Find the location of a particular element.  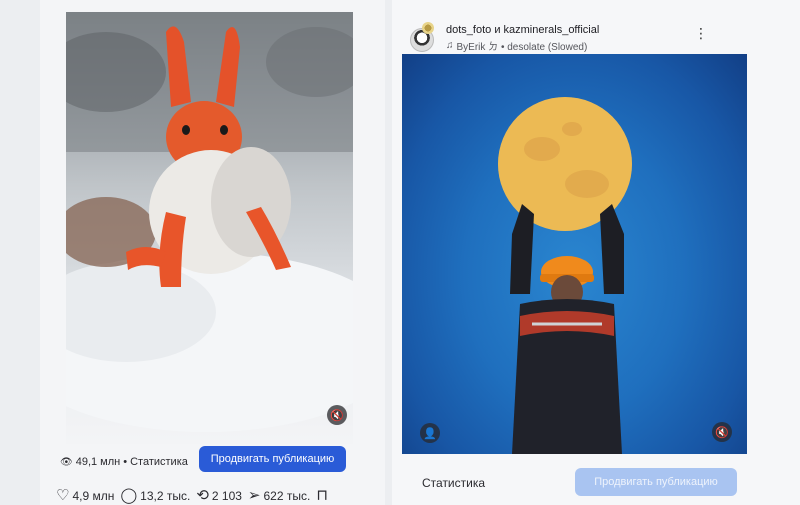

reposts-stat: ⟲ 2 103 is located at coordinates (219, 495).